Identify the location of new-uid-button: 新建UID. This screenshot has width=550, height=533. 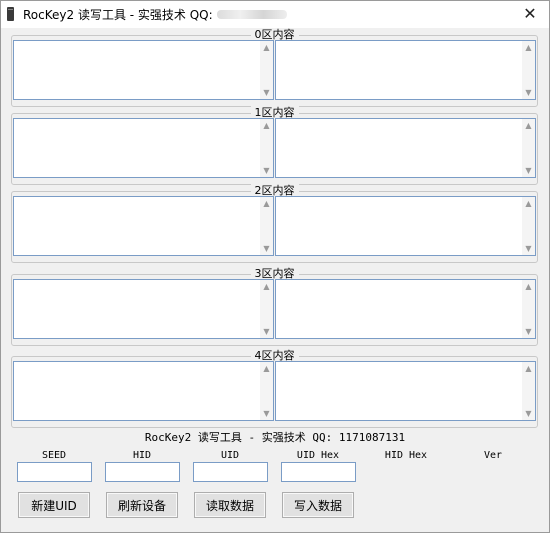
(54, 505).